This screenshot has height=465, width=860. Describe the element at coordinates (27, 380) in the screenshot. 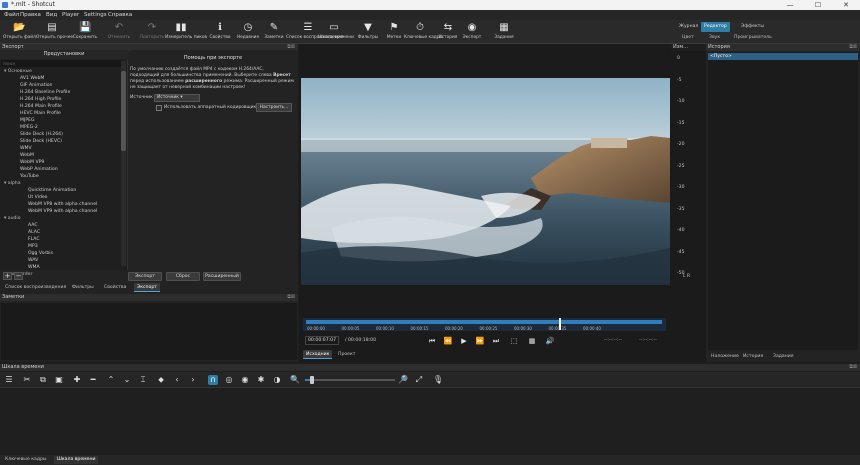

I see `cut-icon: ✂` at that location.